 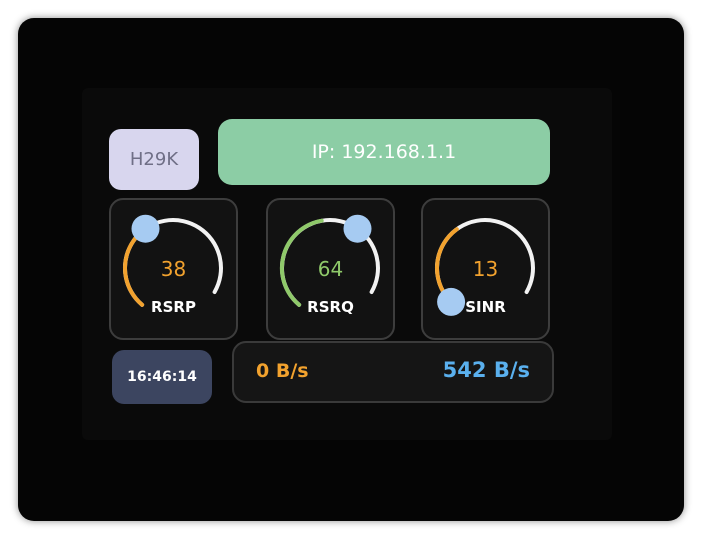 I want to click on ip-address-panel: IP: 192.168.1.1, so click(x=384, y=152).